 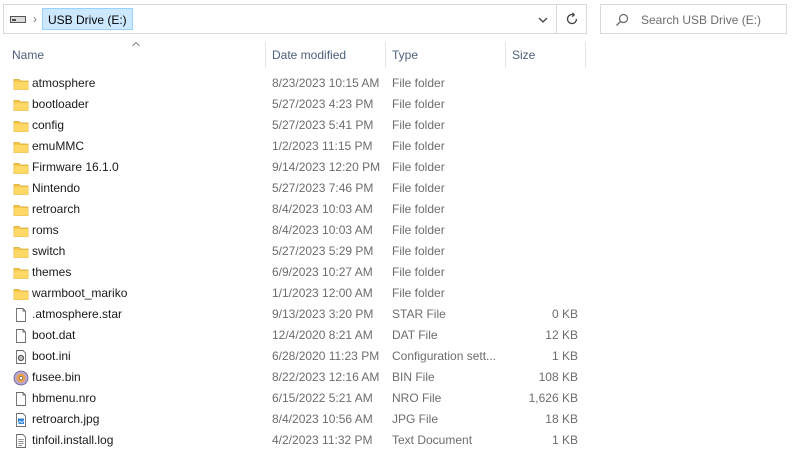 I want to click on file-row: config 5/27/2023 5:41 PM File folder, so click(x=397, y=125).